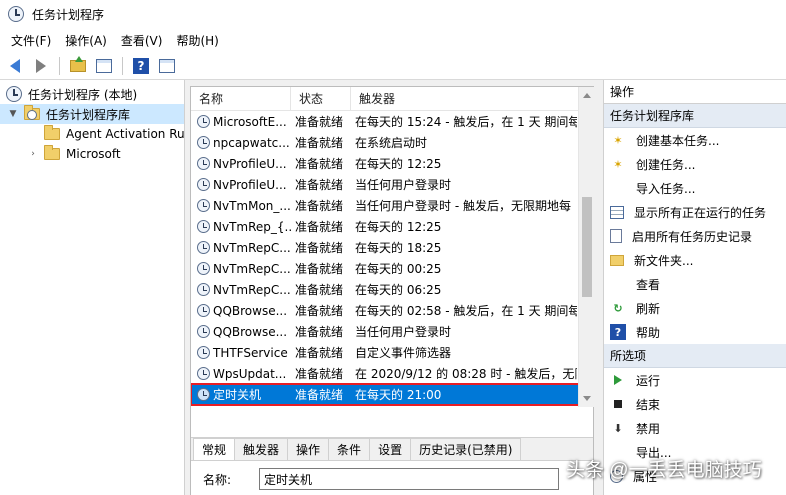 The height and width of the screenshot is (495, 786). Describe the element at coordinates (466, 449) in the screenshot. I see `tab-history: 历史记录(已禁用)` at that location.